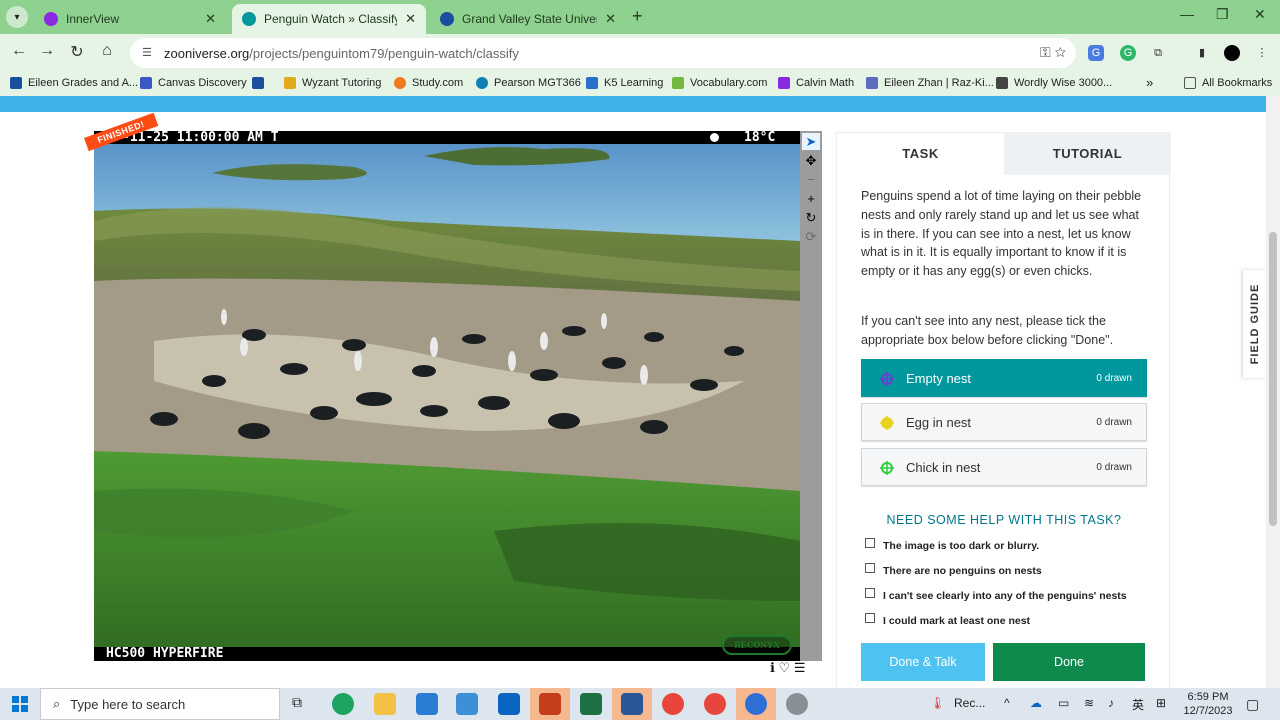  What do you see at coordinates (952, 545) in the screenshot?
I see `checkbox-too-dark: The image is too dark or blurry.` at bounding box center [952, 545].